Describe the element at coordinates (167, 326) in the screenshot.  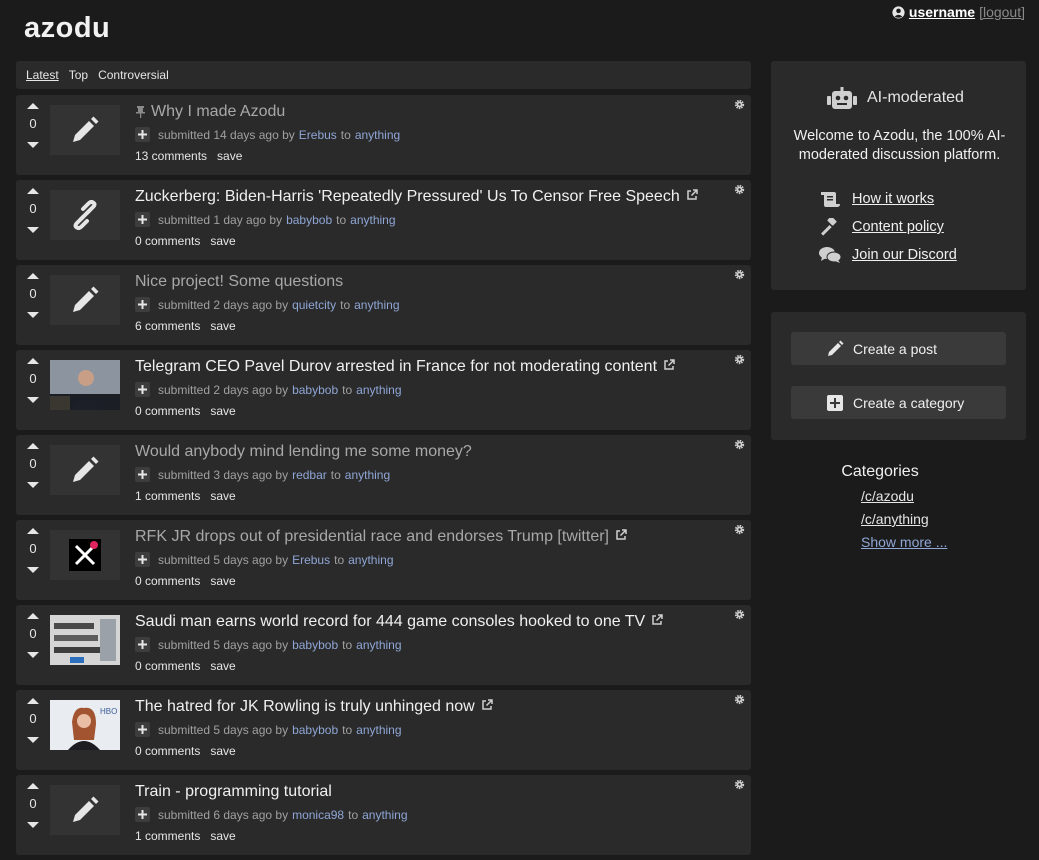
I see `comments-link: 6 comments` at that location.